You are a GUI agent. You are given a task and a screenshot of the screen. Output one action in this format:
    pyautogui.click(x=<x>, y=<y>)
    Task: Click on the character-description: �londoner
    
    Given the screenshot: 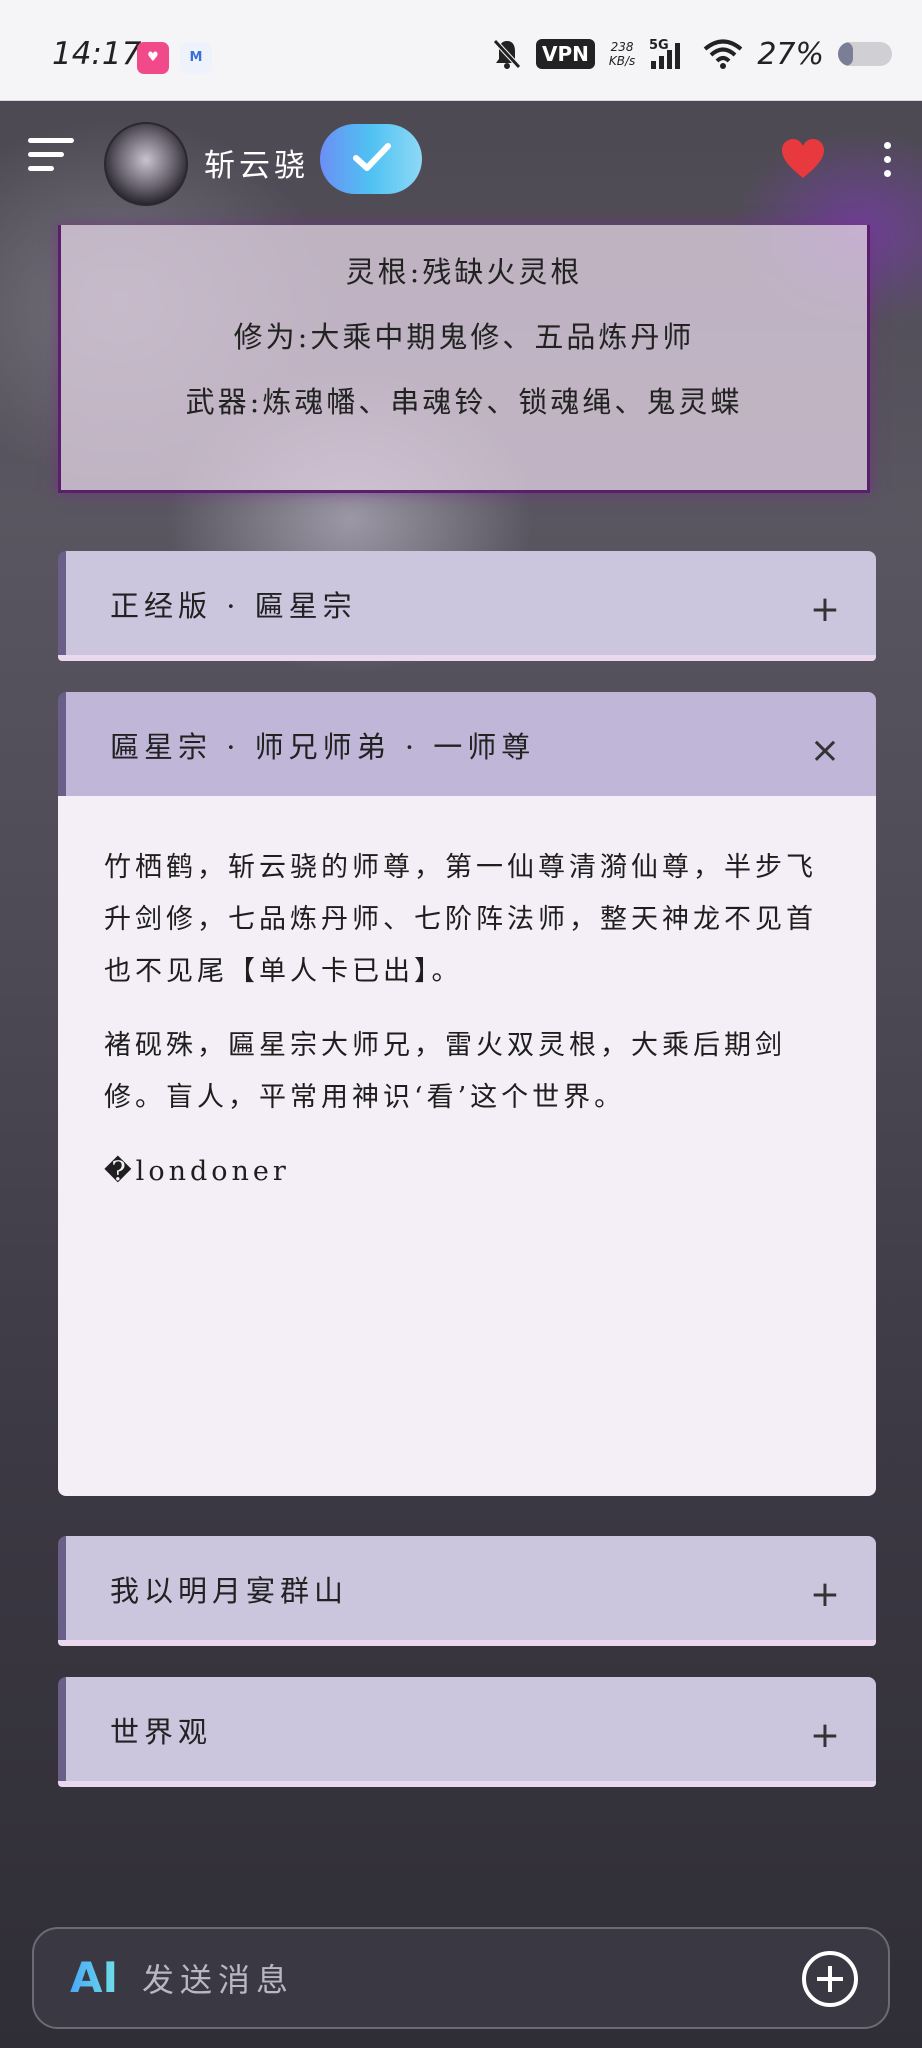 What is the action you would take?
    pyautogui.click(x=197, y=1171)
    